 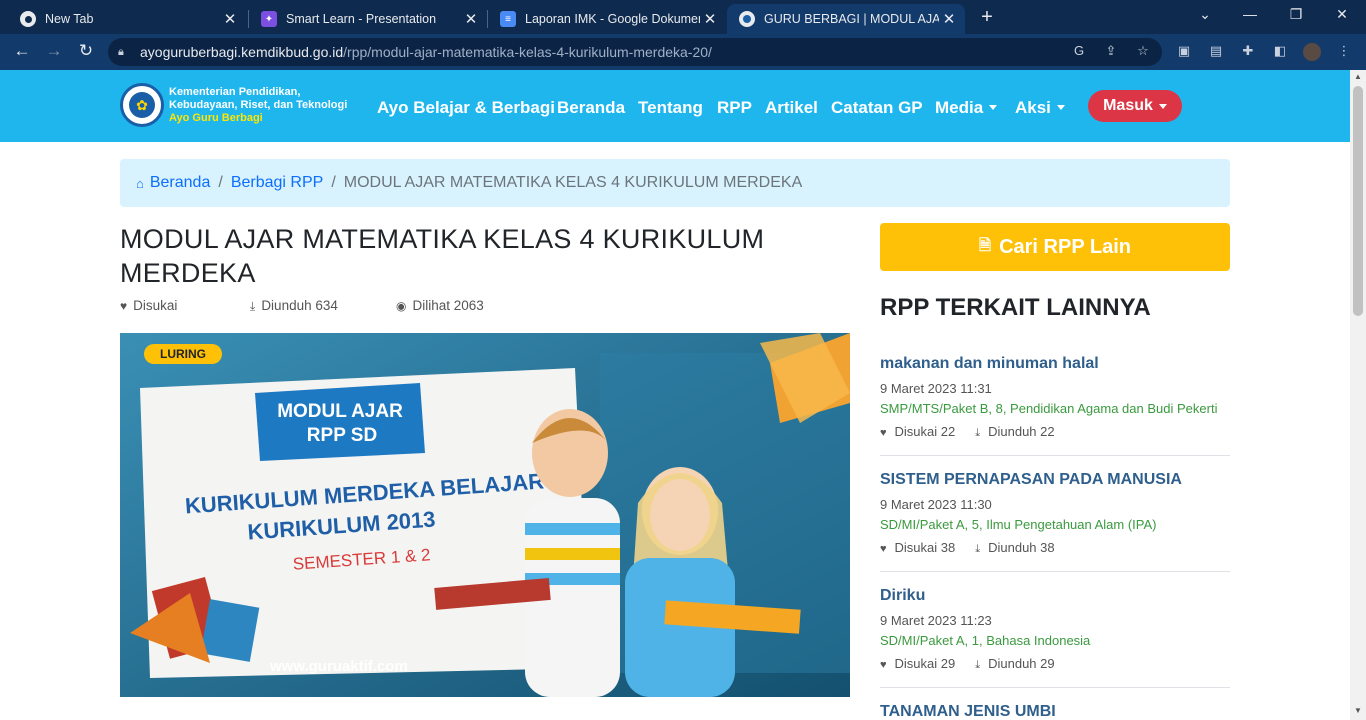 I want to click on tab-title: Smart Learn - Presentation, so click(x=361, y=19).